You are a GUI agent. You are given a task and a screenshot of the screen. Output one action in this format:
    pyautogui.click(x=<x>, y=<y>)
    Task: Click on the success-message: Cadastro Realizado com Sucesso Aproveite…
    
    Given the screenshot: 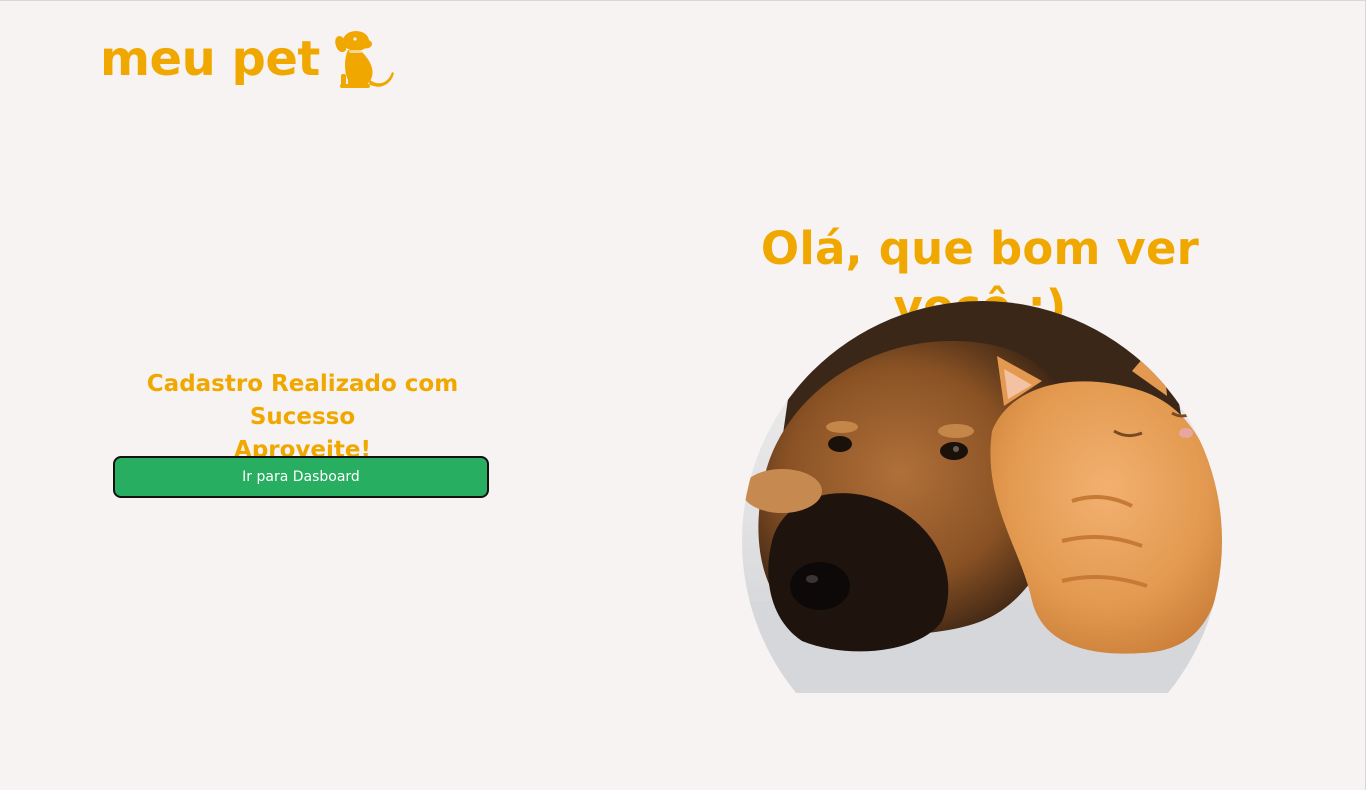 What is the action you would take?
    pyautogui.click(x=302, y=417)
    